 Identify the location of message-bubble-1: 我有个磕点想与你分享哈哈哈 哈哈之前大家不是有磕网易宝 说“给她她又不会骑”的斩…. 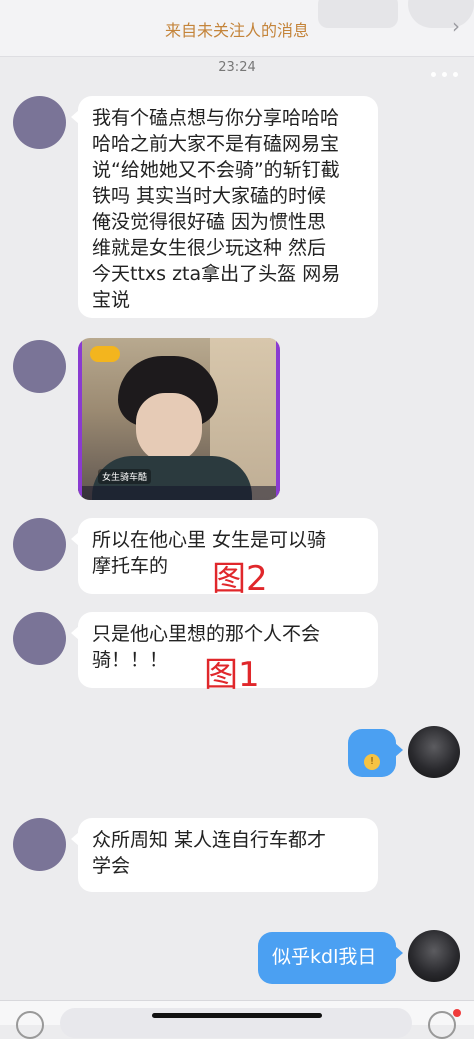
(224, 207).